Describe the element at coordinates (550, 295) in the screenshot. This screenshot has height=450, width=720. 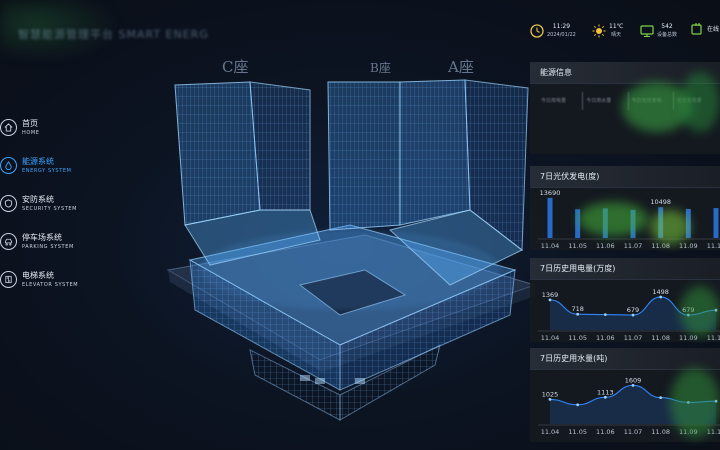
I see `data-label: 1369` at that location.